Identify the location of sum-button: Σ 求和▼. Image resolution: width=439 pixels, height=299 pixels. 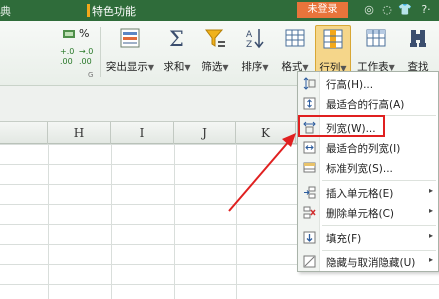
(177, 51).